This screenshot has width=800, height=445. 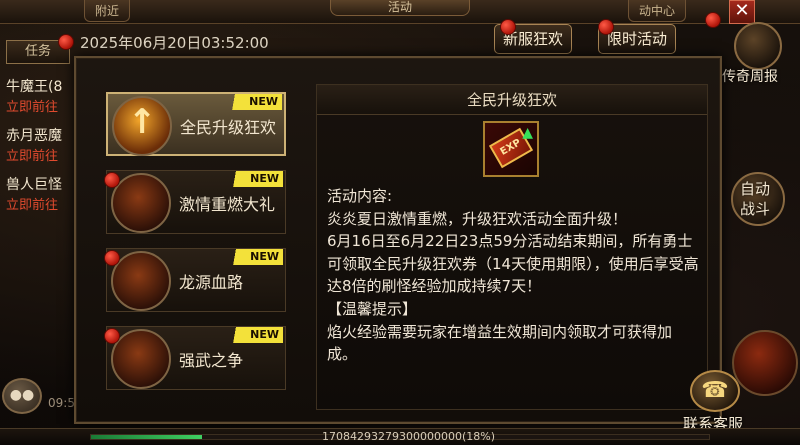 I want to click on customer-service-icon, so click(x=715, y=391).